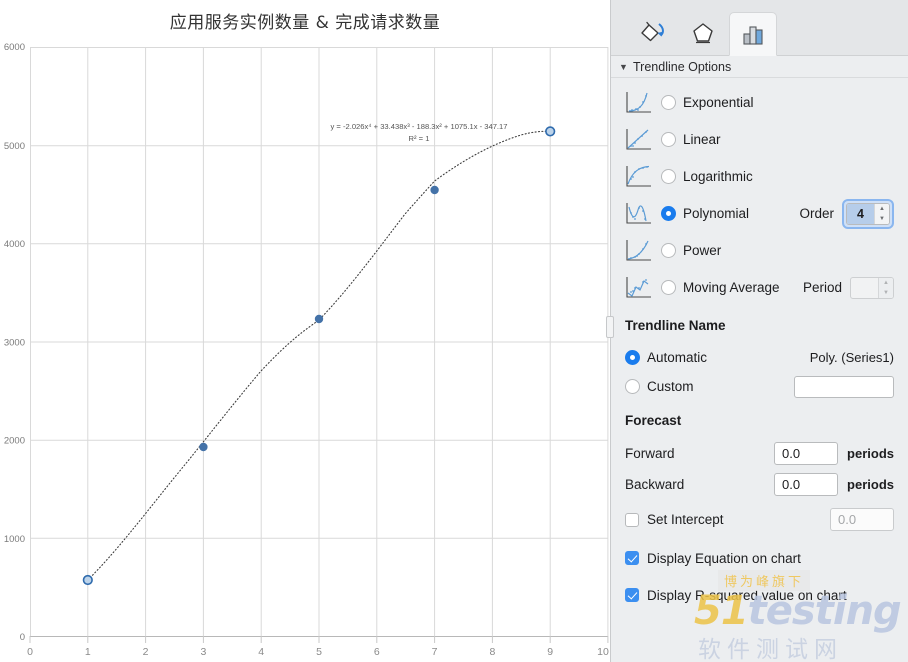 The height and width of the screenshot is (662, 908). I want to click on checkbox-display-rsquared, so click(632, 595).